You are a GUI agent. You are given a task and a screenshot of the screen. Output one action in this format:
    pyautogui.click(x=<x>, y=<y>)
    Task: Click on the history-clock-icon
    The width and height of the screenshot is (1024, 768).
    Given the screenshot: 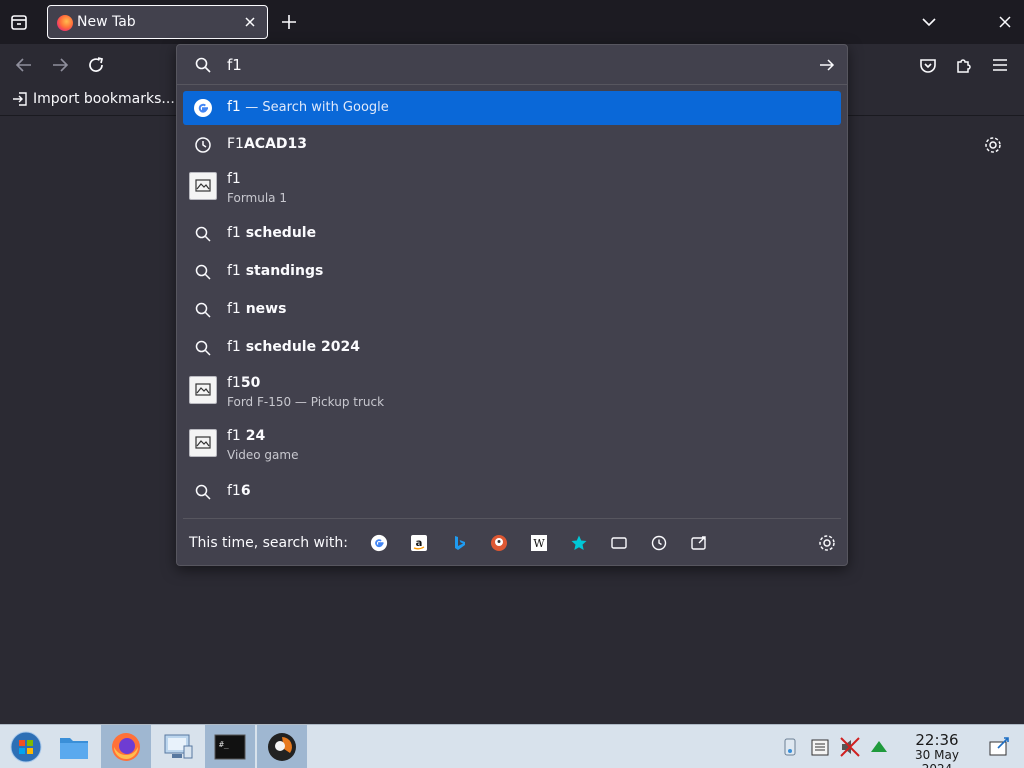 What is the action you would take?
    pyautogui.click(x=203, y=145)
    